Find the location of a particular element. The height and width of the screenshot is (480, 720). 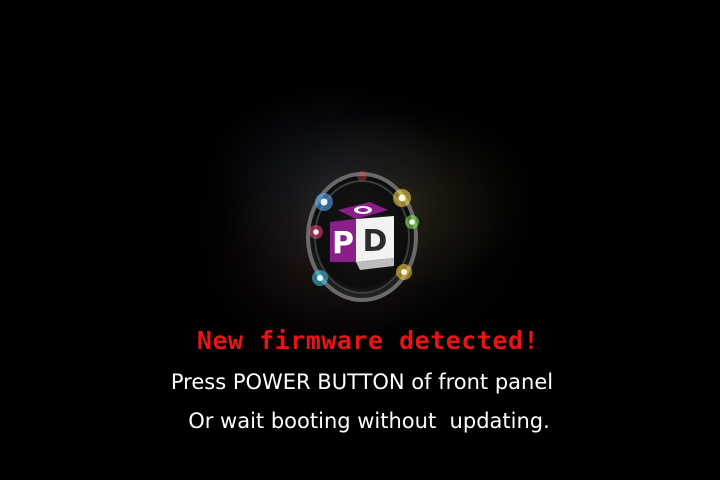

logo-letter-d: D is located at coordinates (375, 241).